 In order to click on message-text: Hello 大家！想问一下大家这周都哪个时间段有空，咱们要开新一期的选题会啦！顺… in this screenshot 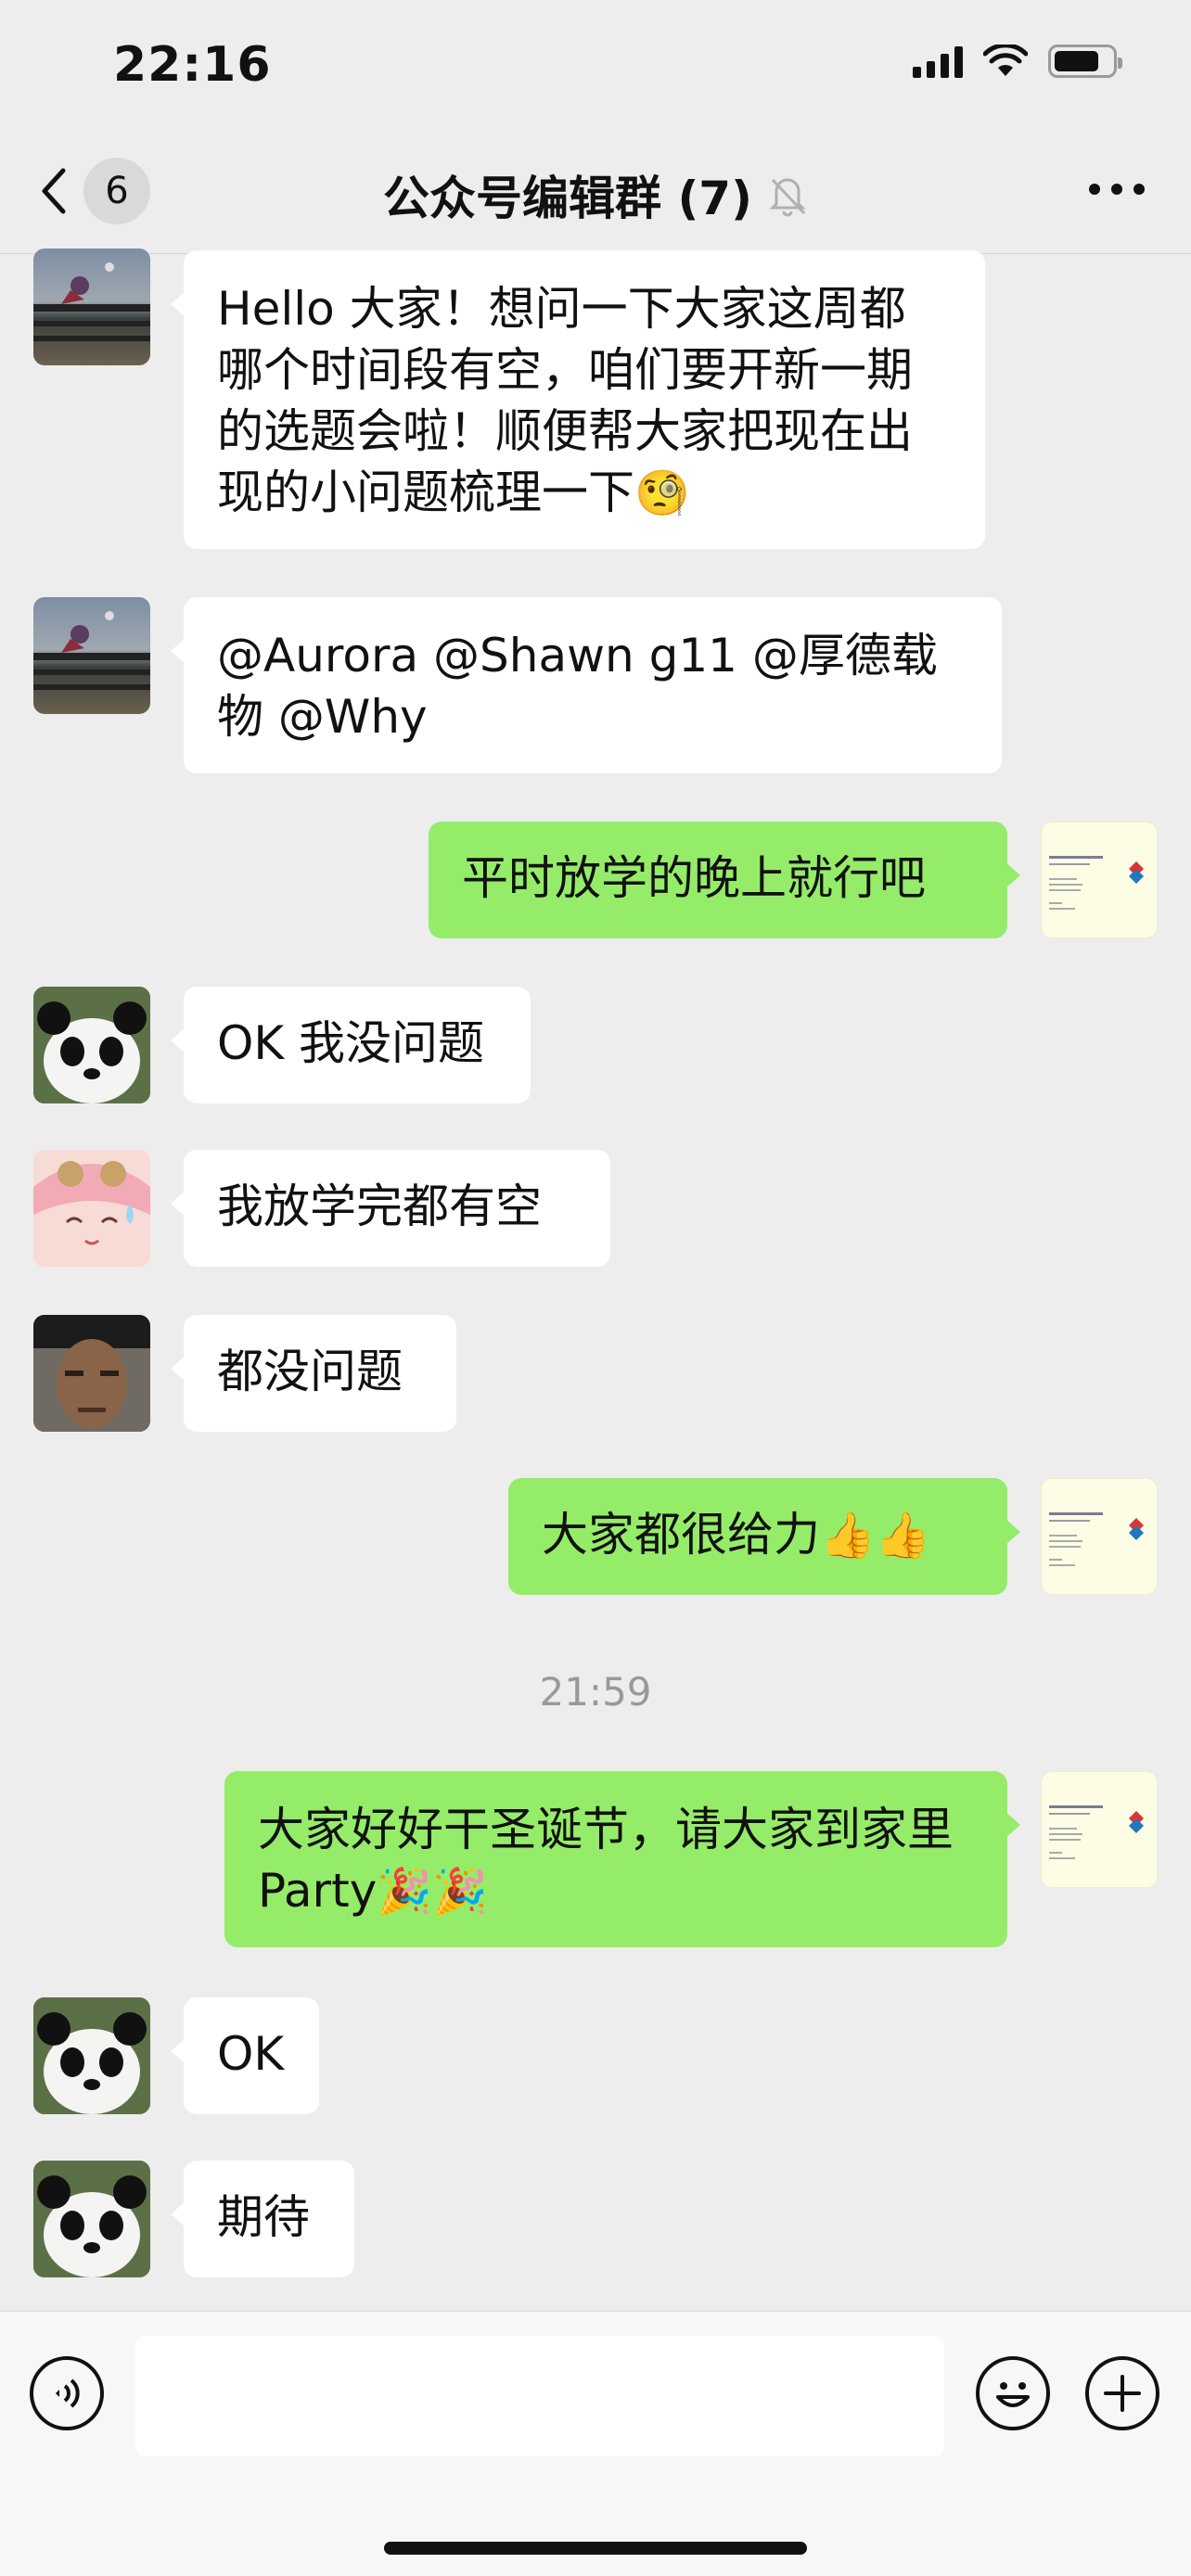, I will do `click(565, 400)`.